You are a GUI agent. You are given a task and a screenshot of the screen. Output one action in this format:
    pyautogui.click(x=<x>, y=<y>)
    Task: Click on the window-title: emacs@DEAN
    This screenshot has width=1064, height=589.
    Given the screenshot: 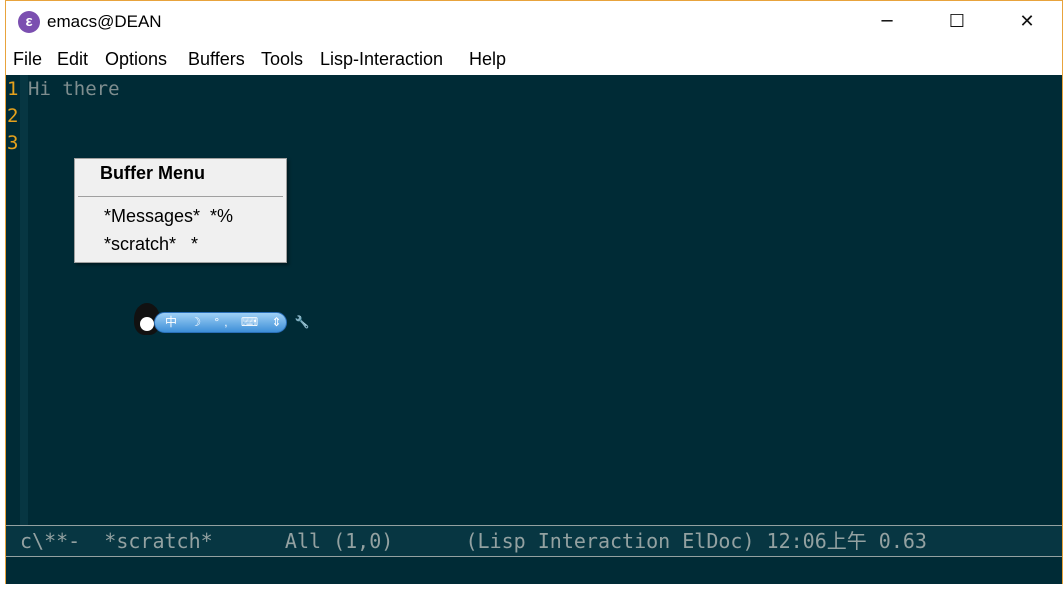 What is the action you would take?
    pyautogui.click(x=104, y=21)
    